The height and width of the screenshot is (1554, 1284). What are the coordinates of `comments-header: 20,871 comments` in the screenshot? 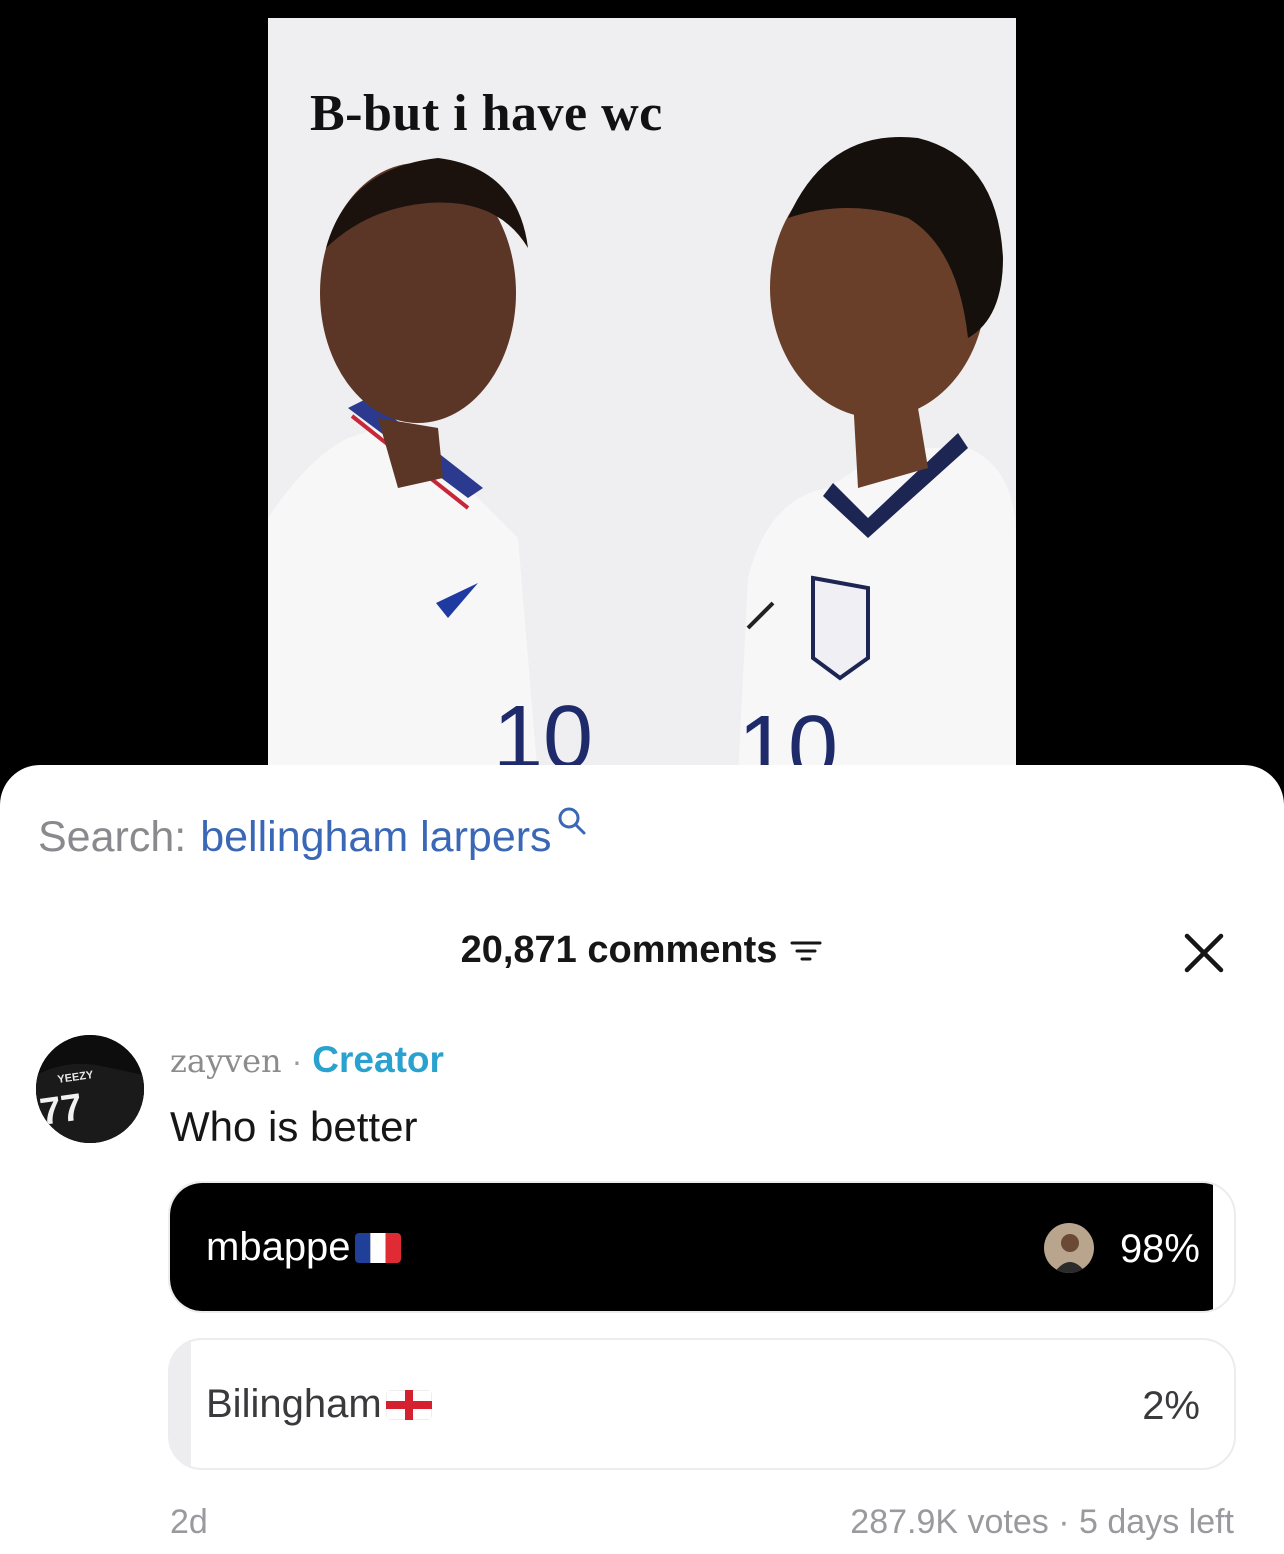 It's located at (642, 950).